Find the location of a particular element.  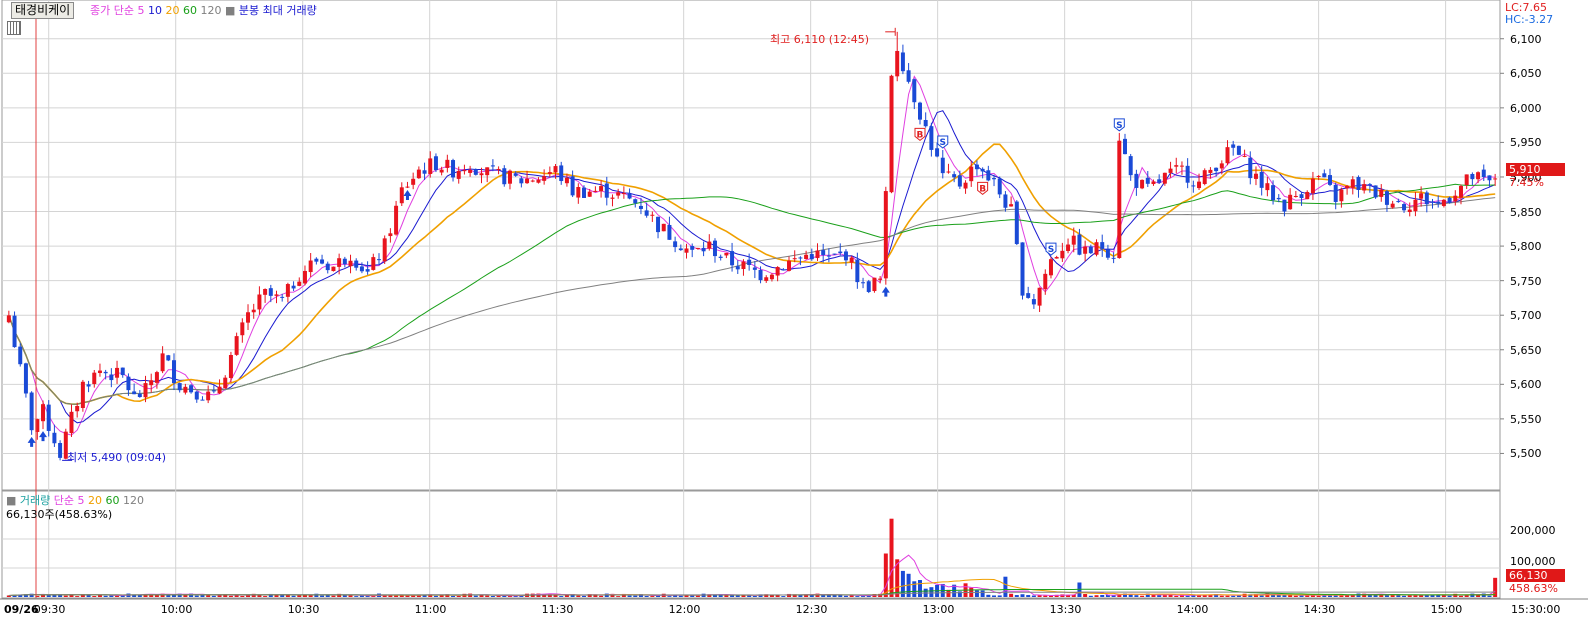

grid-settings-icon is located at coordinates (14, 28).